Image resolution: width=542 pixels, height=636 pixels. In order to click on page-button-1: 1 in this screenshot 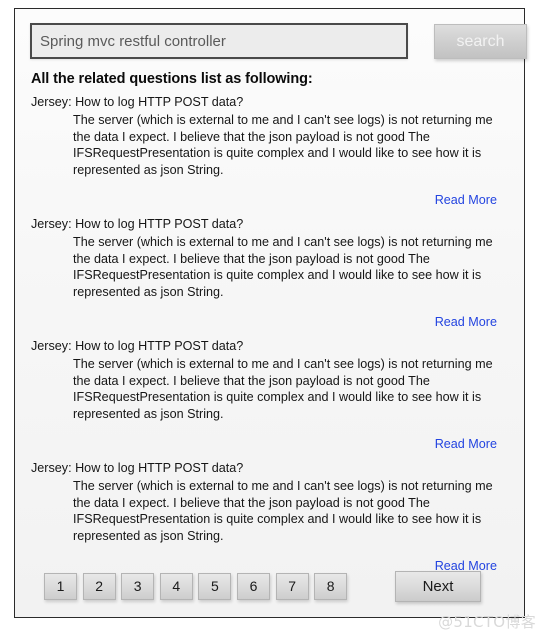, I will do `click(60, 586)`.